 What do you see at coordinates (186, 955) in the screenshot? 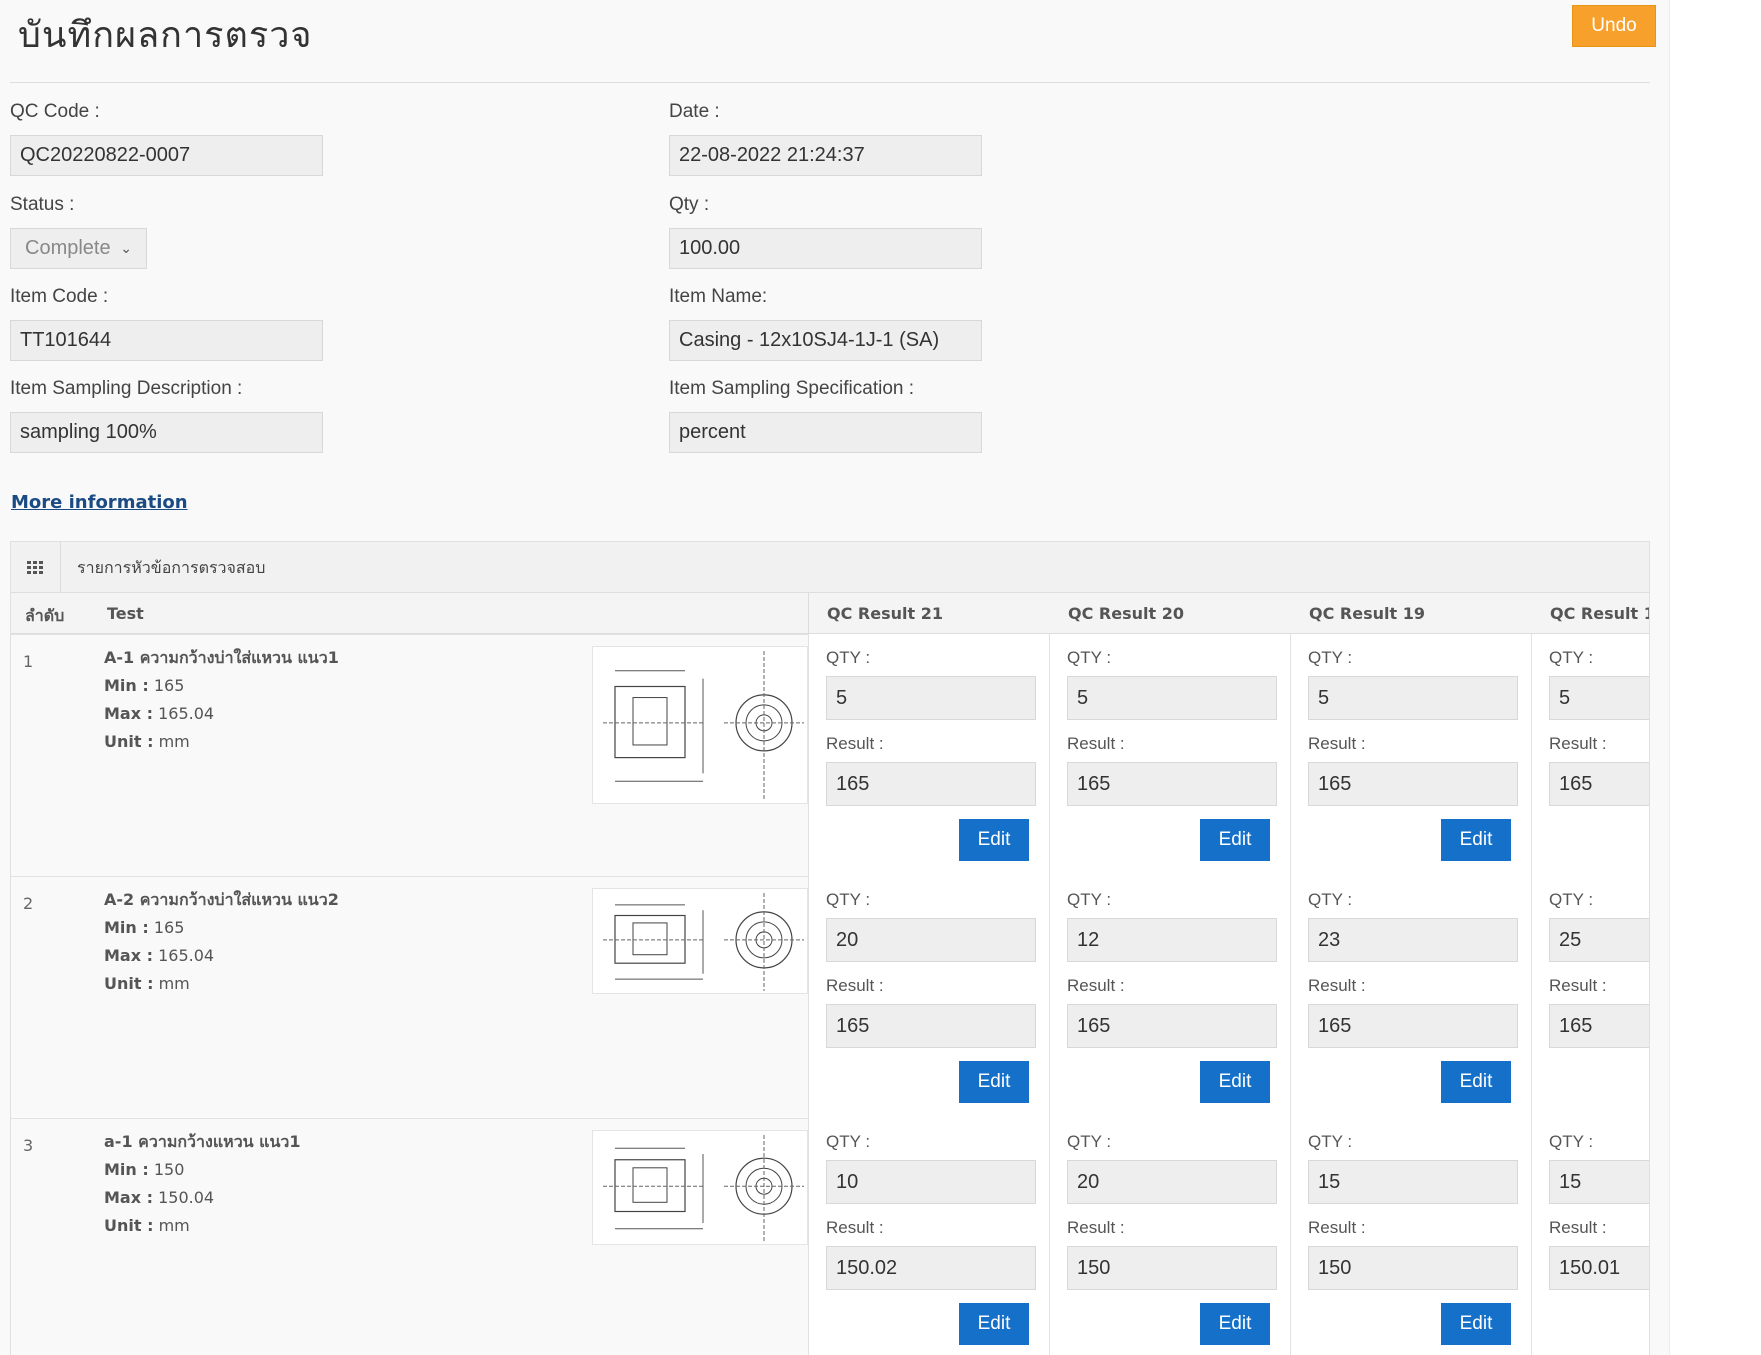
I see `max-value: 165.04` at bounding box center [186, 955].